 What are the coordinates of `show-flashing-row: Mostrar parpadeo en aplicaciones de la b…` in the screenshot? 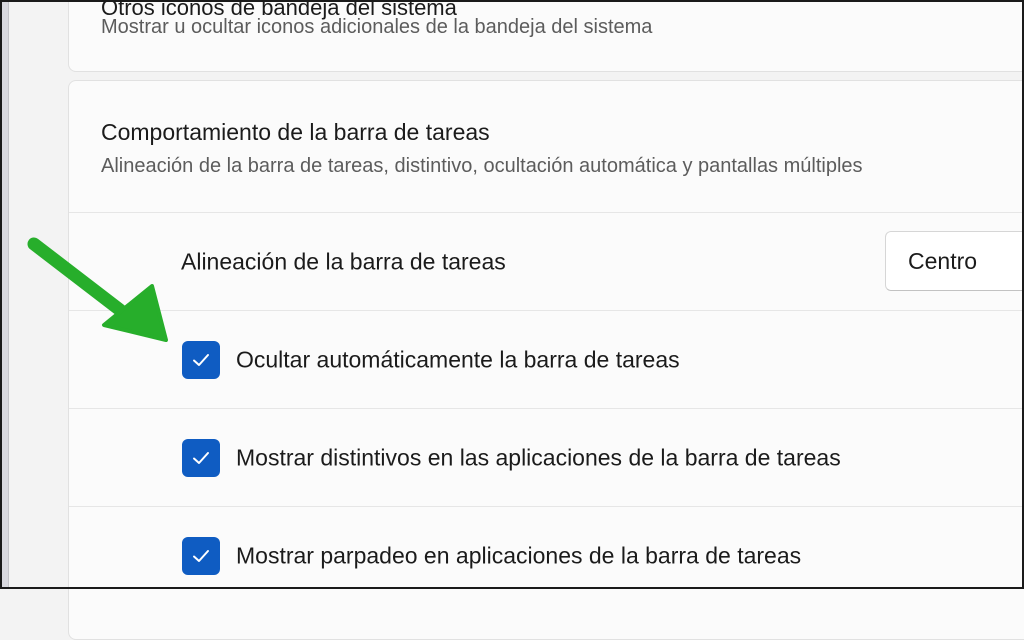 It's located at (546, 555).